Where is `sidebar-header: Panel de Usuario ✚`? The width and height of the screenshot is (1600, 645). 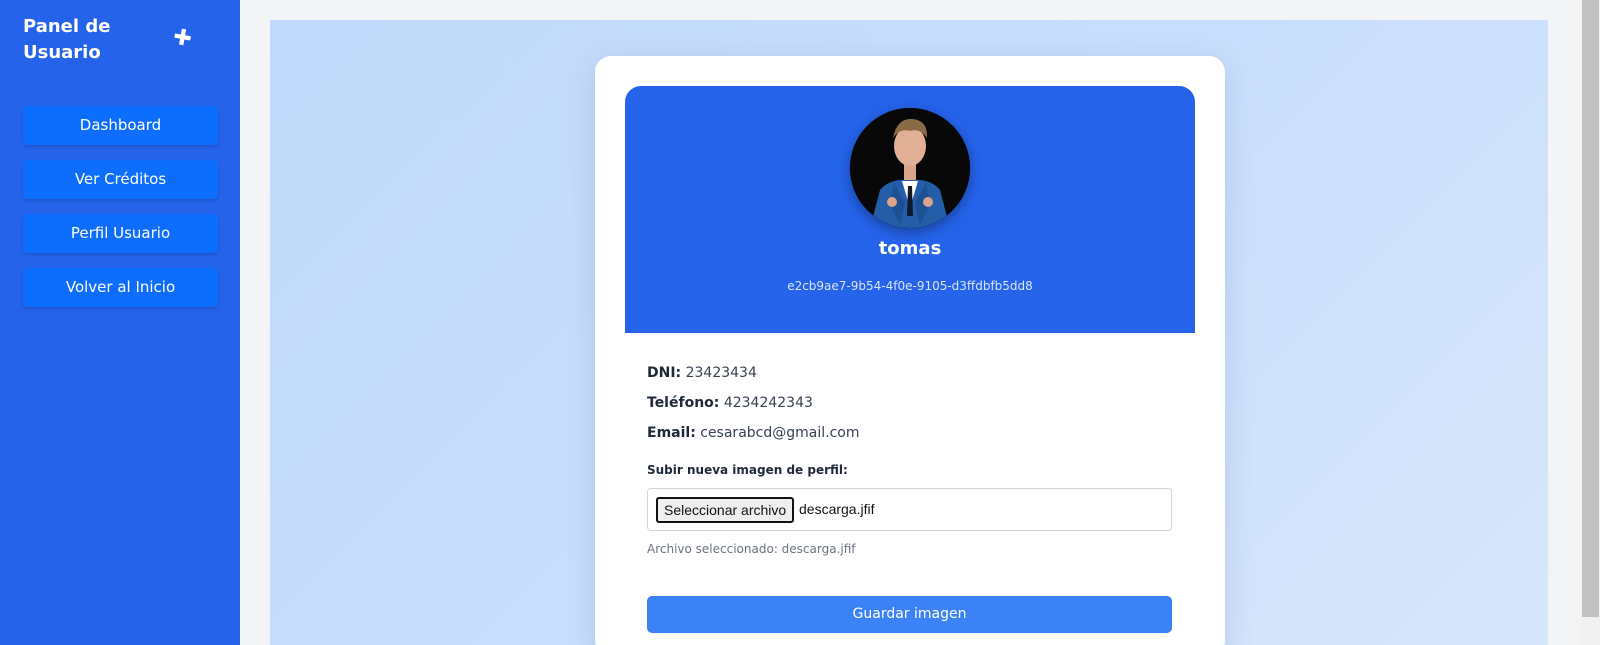
sidebar-header: Panel de Usuario ✚ is located at coordinates (120, 60).